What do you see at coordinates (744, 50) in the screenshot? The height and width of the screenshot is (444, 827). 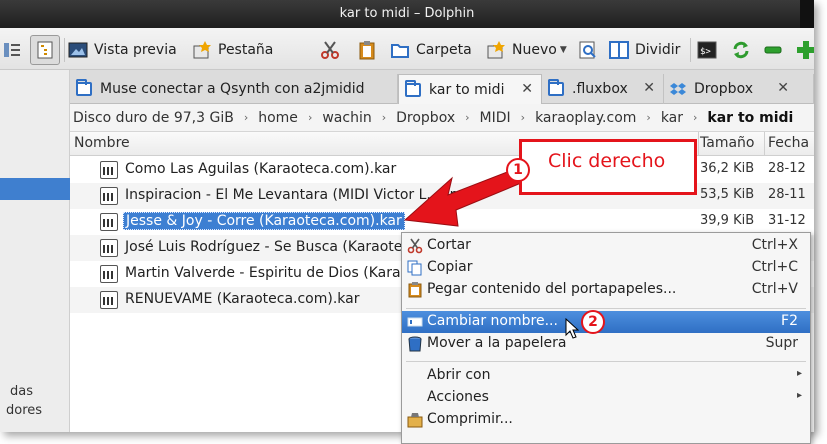 I see `reload-button` at bounding box center [744, 50].